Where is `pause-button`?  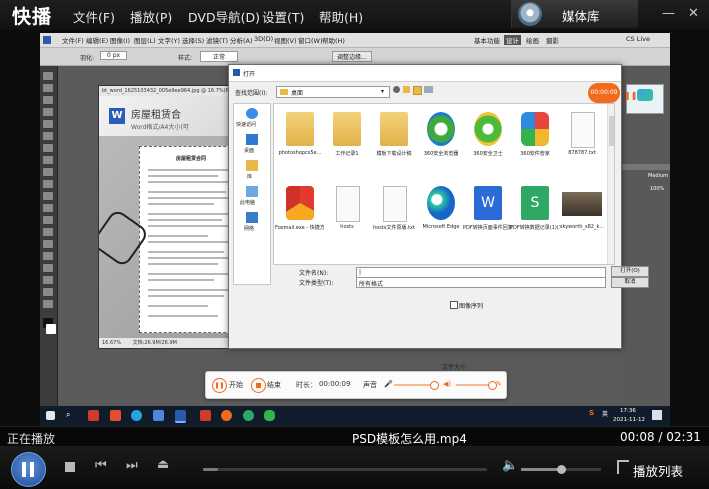
pause-button is located at coordinates (28, 469).